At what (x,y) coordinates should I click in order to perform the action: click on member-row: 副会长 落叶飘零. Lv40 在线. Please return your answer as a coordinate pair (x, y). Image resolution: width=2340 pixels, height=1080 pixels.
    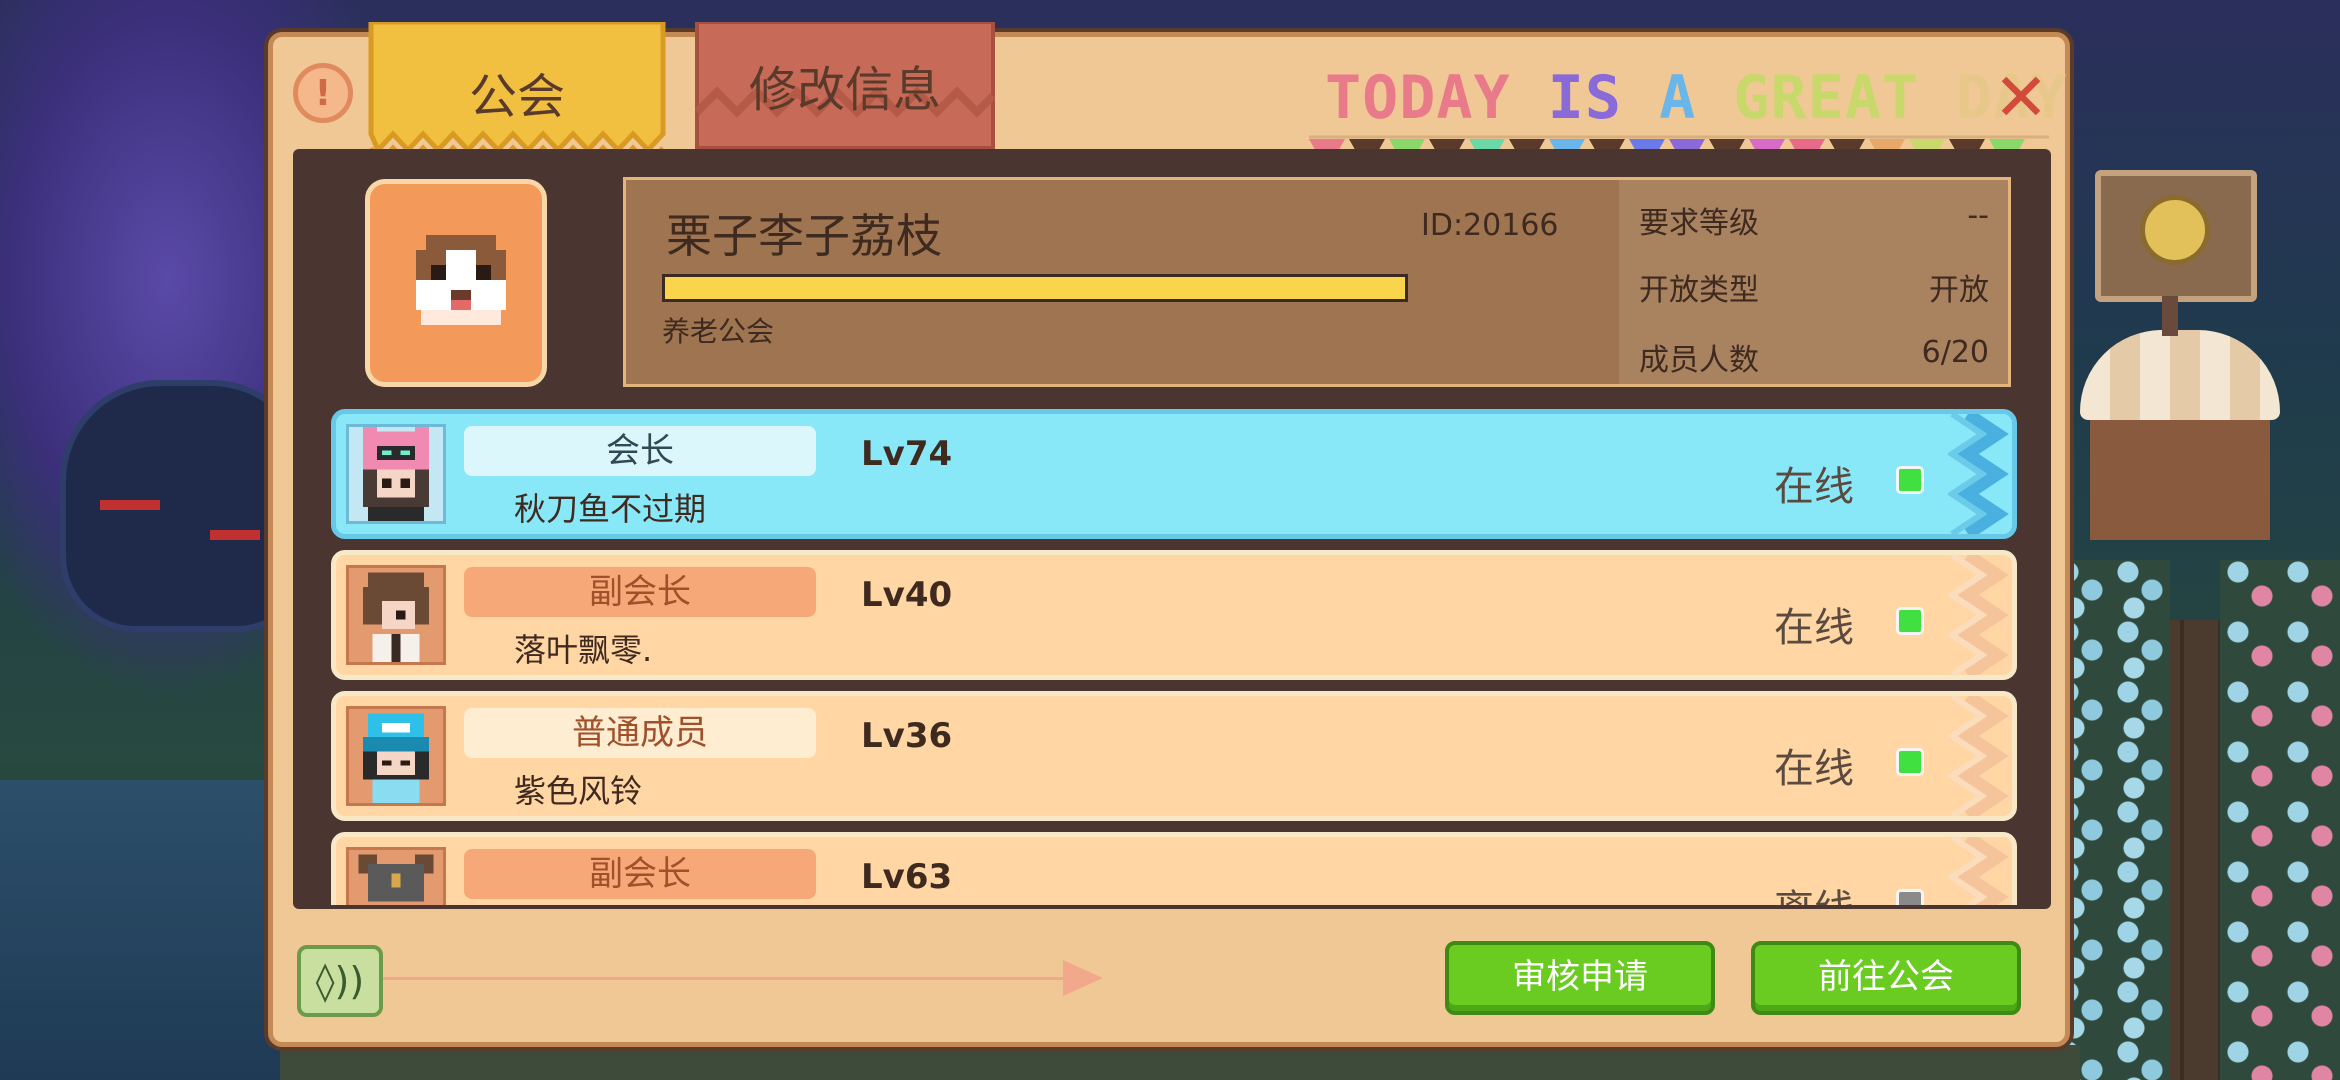
    Looking at the image, I should click on (1174, 615).